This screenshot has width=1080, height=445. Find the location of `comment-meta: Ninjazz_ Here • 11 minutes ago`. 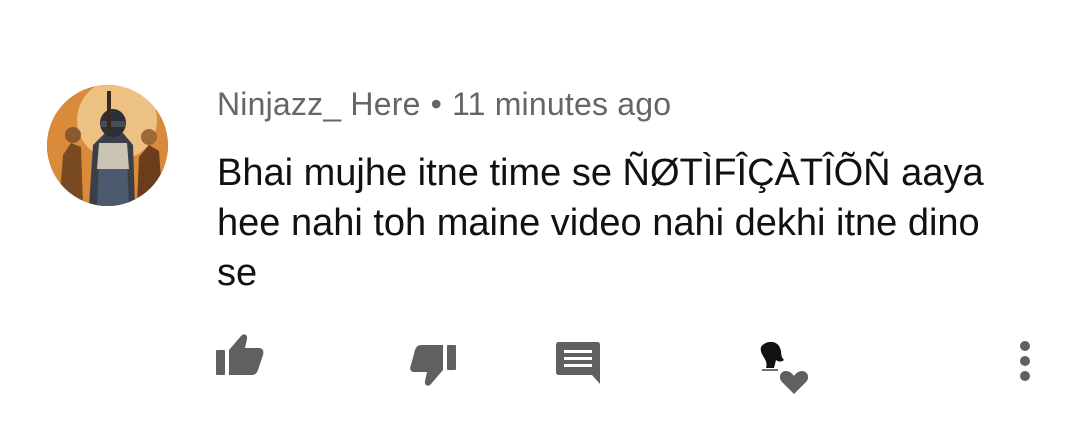

comment-meta: Ninjazz_ Here • 11 minutes ago is located at coordinates (444, 104).